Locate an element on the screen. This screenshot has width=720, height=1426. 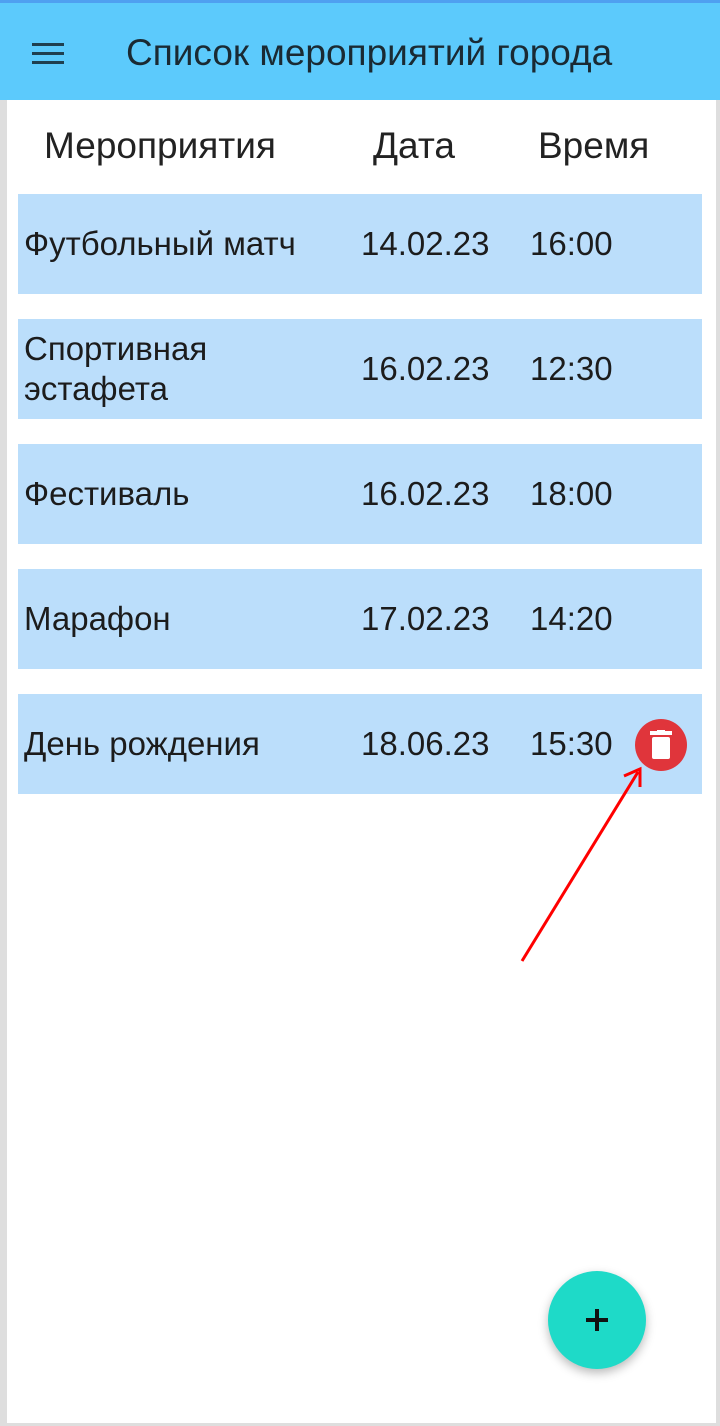
event-name: Футбольный матч is located at coordinates (160, 243).